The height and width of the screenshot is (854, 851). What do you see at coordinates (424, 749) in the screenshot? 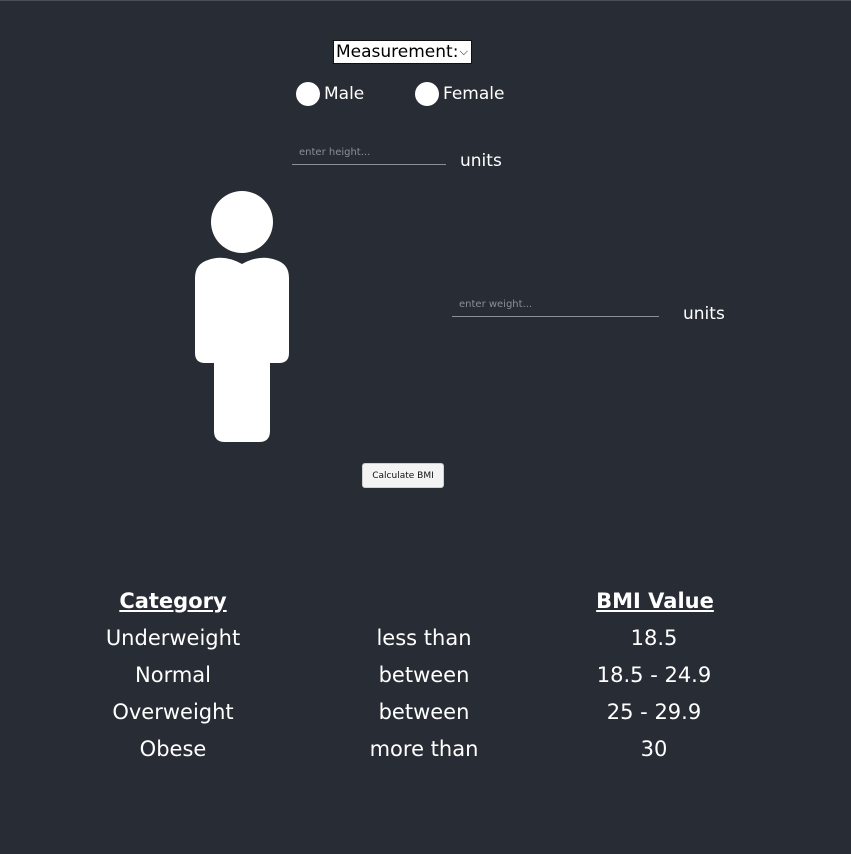
I see `row-relation: more than` at bounding box center [424, 749].